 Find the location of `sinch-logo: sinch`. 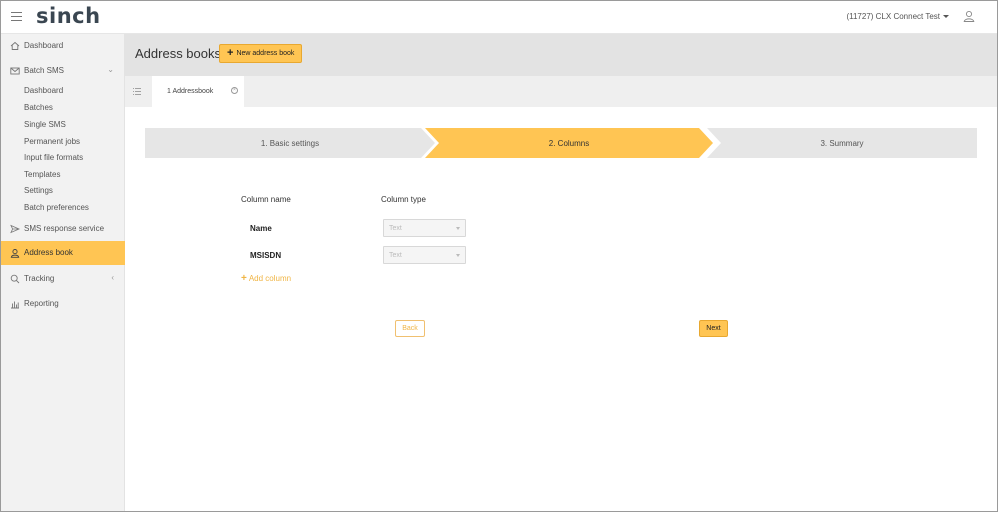

sinch-logo: sinch is located at coordinates (68, 16).